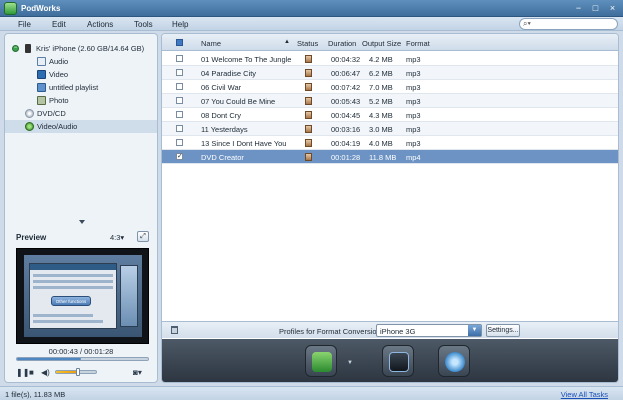 Image resolution: width=623 pixels, height=400 pixels. What do you see at coordinates (82, 222) in the screenshot?
I see `splitter-handle` at bounding box center [82, 222].